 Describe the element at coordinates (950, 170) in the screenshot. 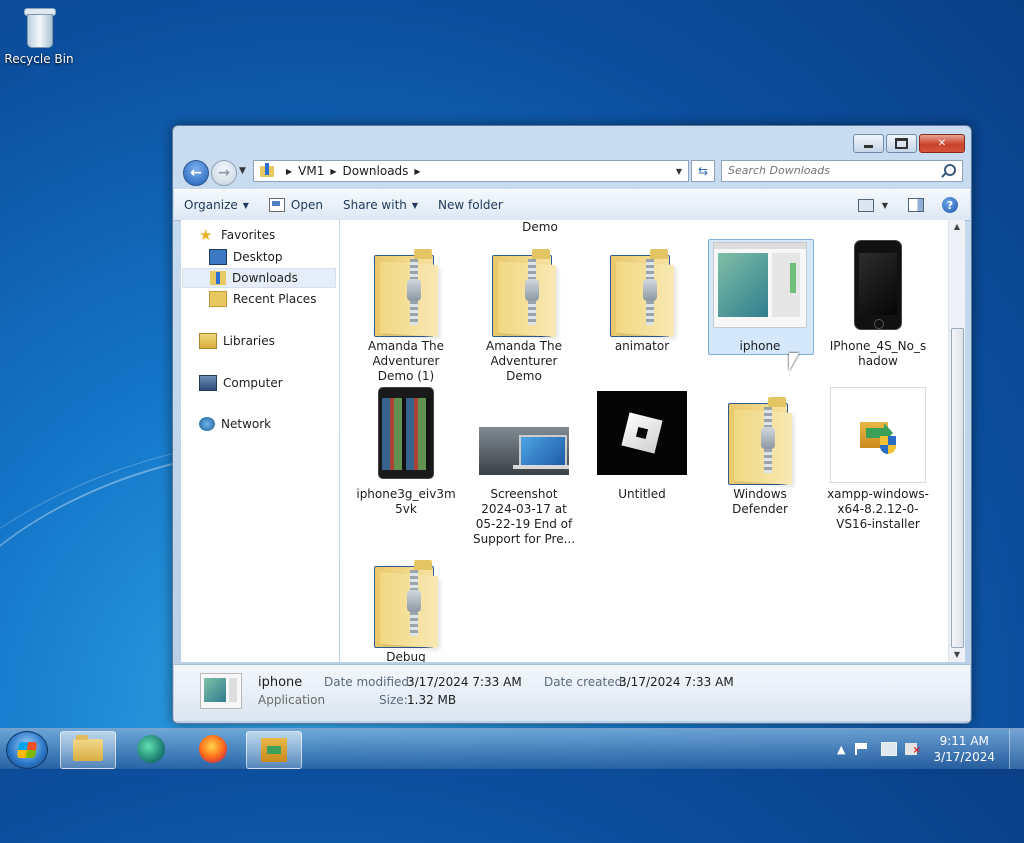

I see `search-icon` at that location.